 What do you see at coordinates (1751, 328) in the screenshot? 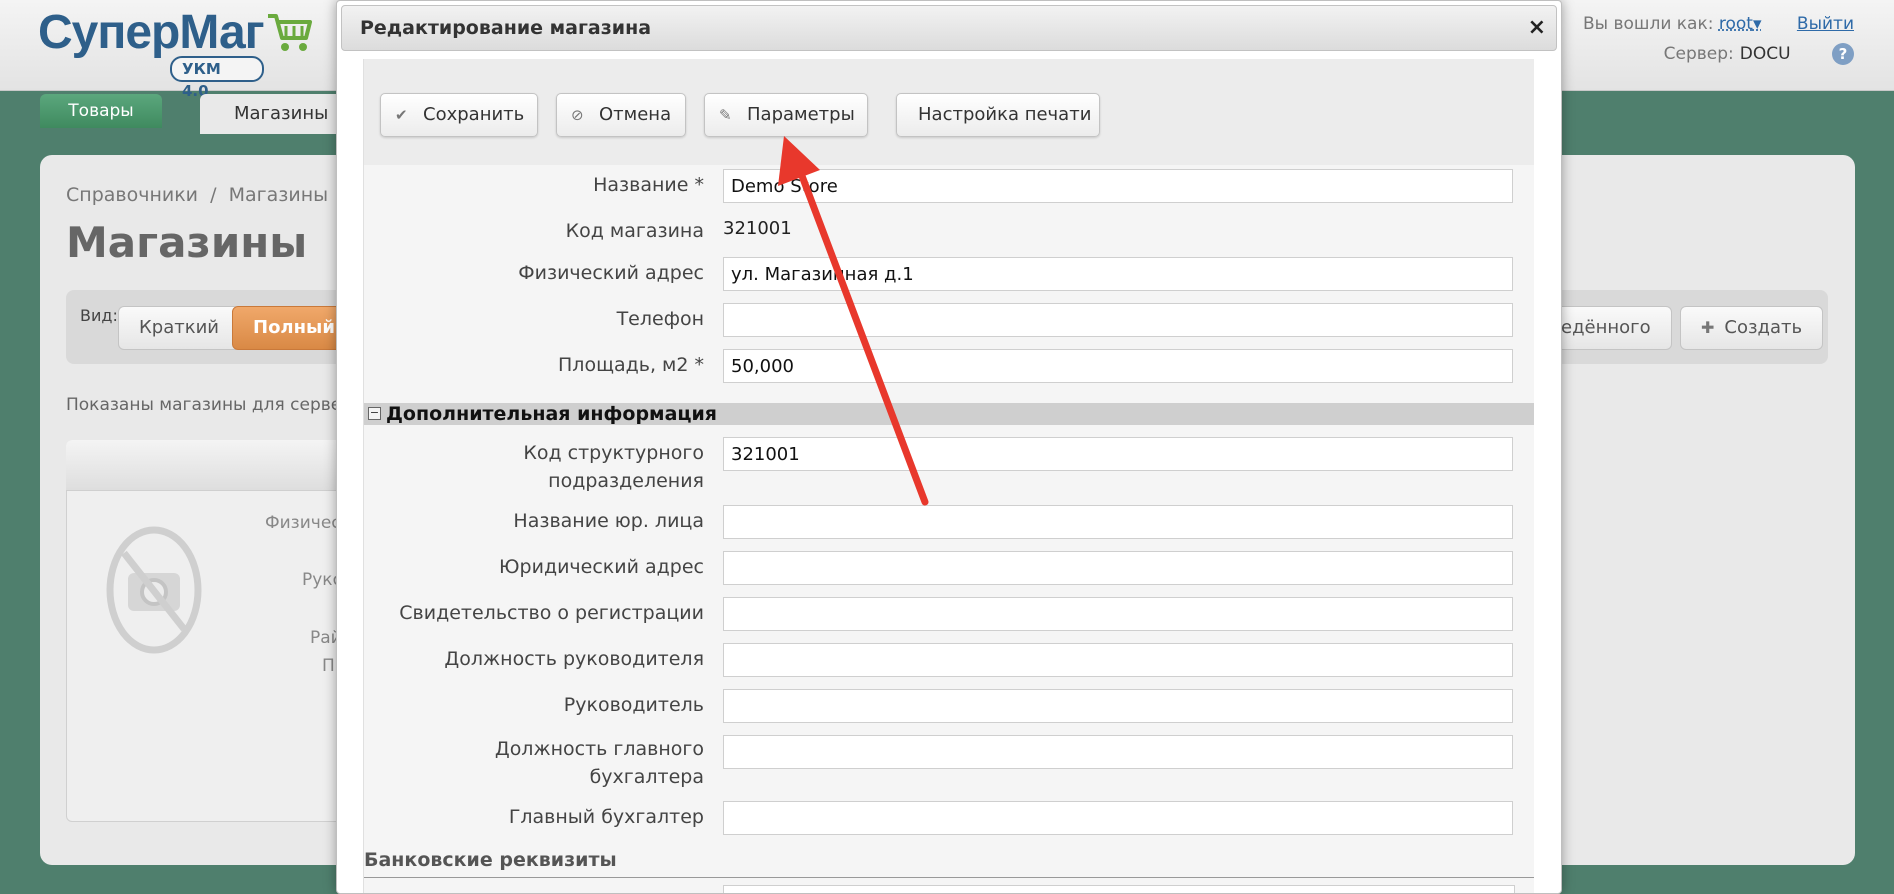
I see `create-button: ✚ Создать` at bounding box center [1751, 328].